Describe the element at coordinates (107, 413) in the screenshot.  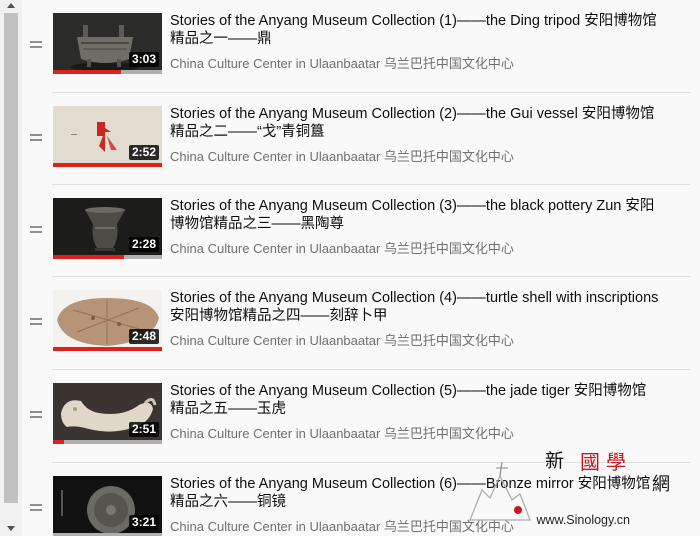
I see `video-thumbnail: 2:51` at that location.